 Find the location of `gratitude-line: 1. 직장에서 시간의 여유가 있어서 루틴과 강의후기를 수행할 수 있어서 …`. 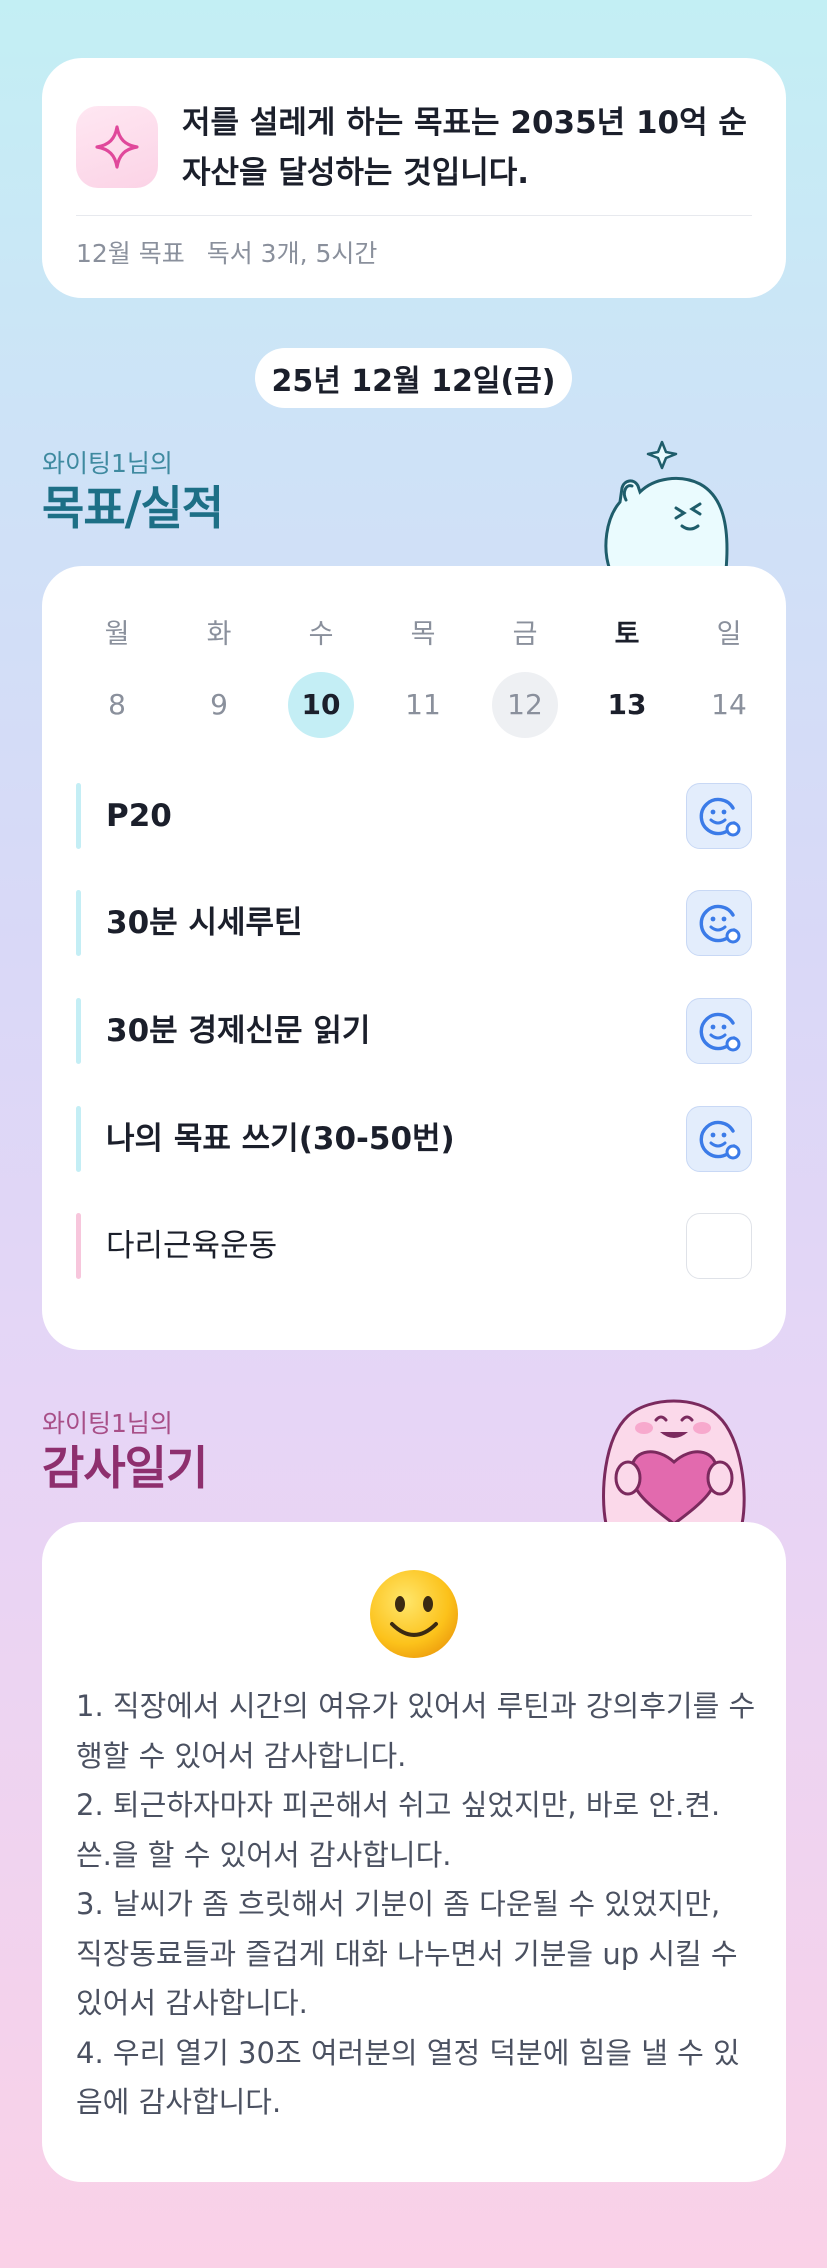

gratitude-line: 1. 직장에서 시간의 여유가 있어서 루틴과 강의후기를 수행할 수 있어서 … is located at coordinates (416, 1731).